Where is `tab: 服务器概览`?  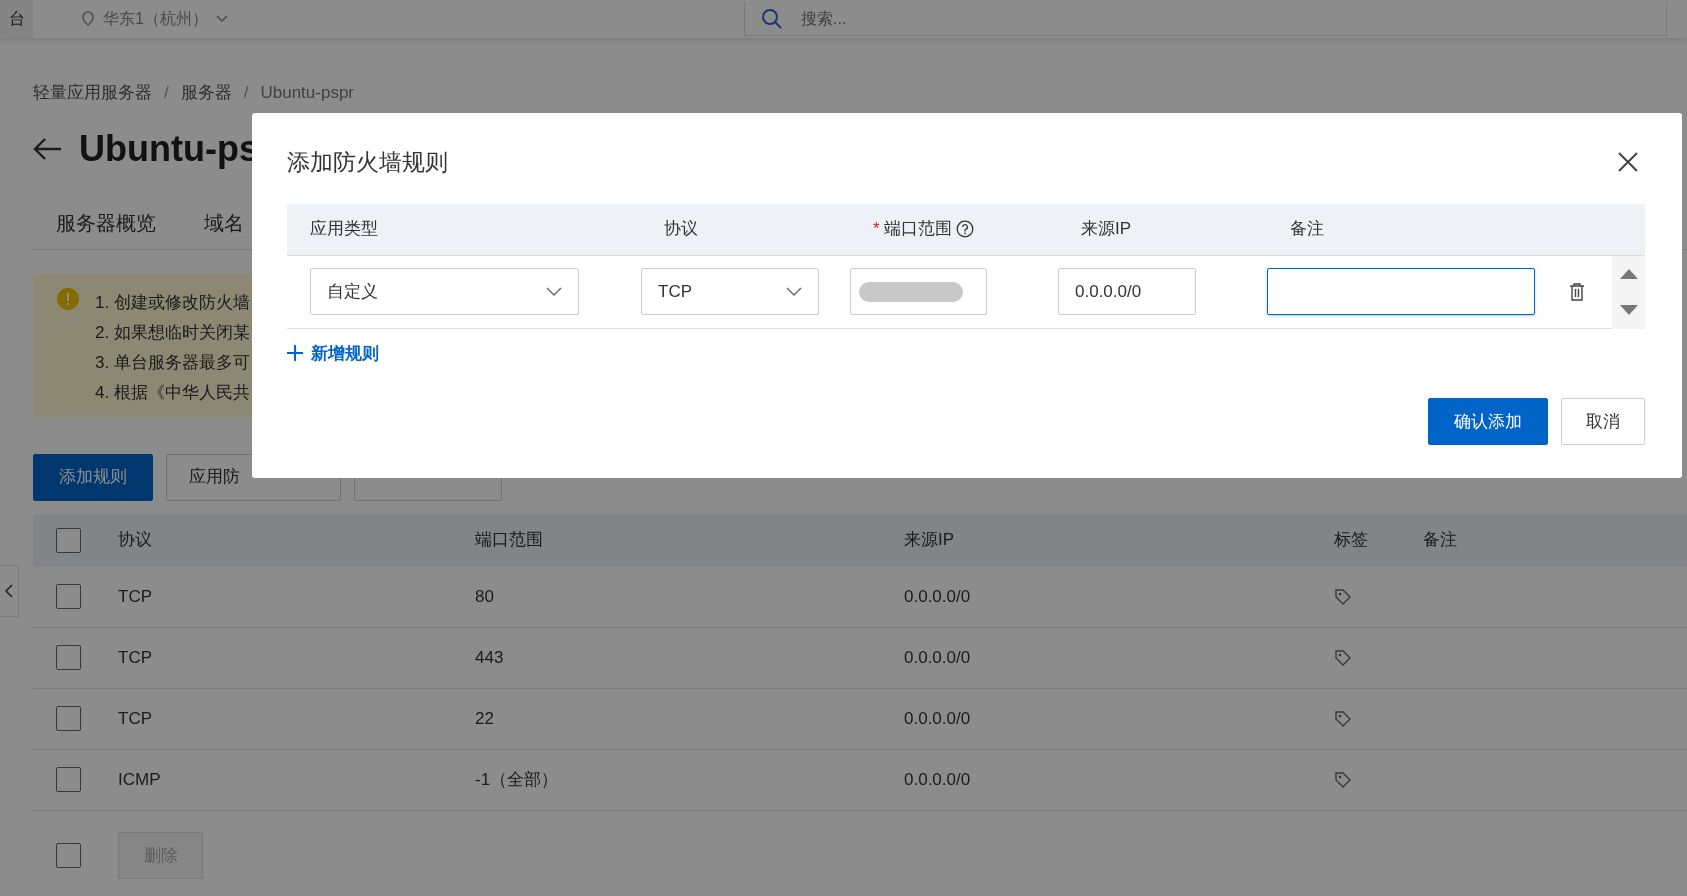 tab: 服务器概览 is located at coordinates (94, 228).